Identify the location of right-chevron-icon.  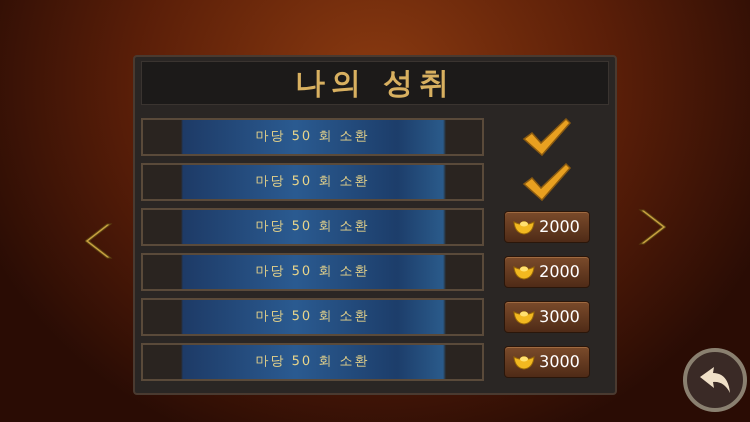
(652, 227).